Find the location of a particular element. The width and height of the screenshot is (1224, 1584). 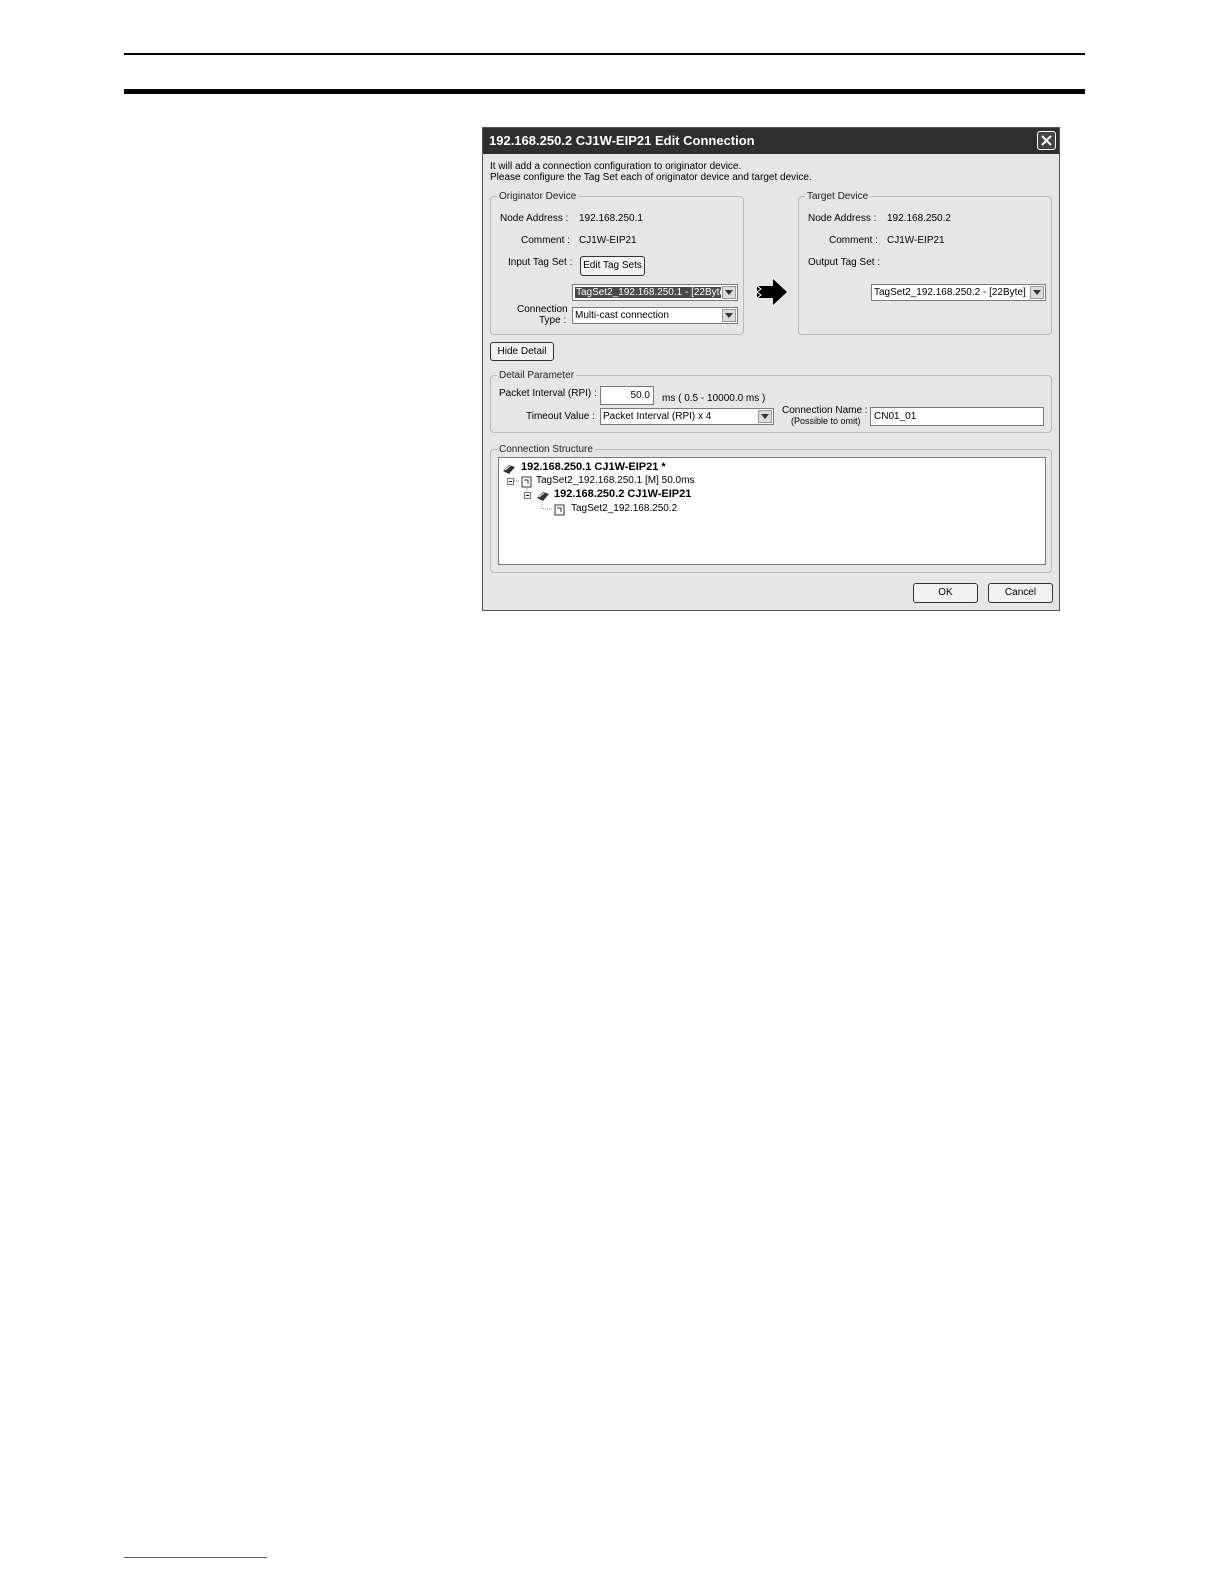

connection-type-value: Multi-cast connection is located at coordinates (622, 315).